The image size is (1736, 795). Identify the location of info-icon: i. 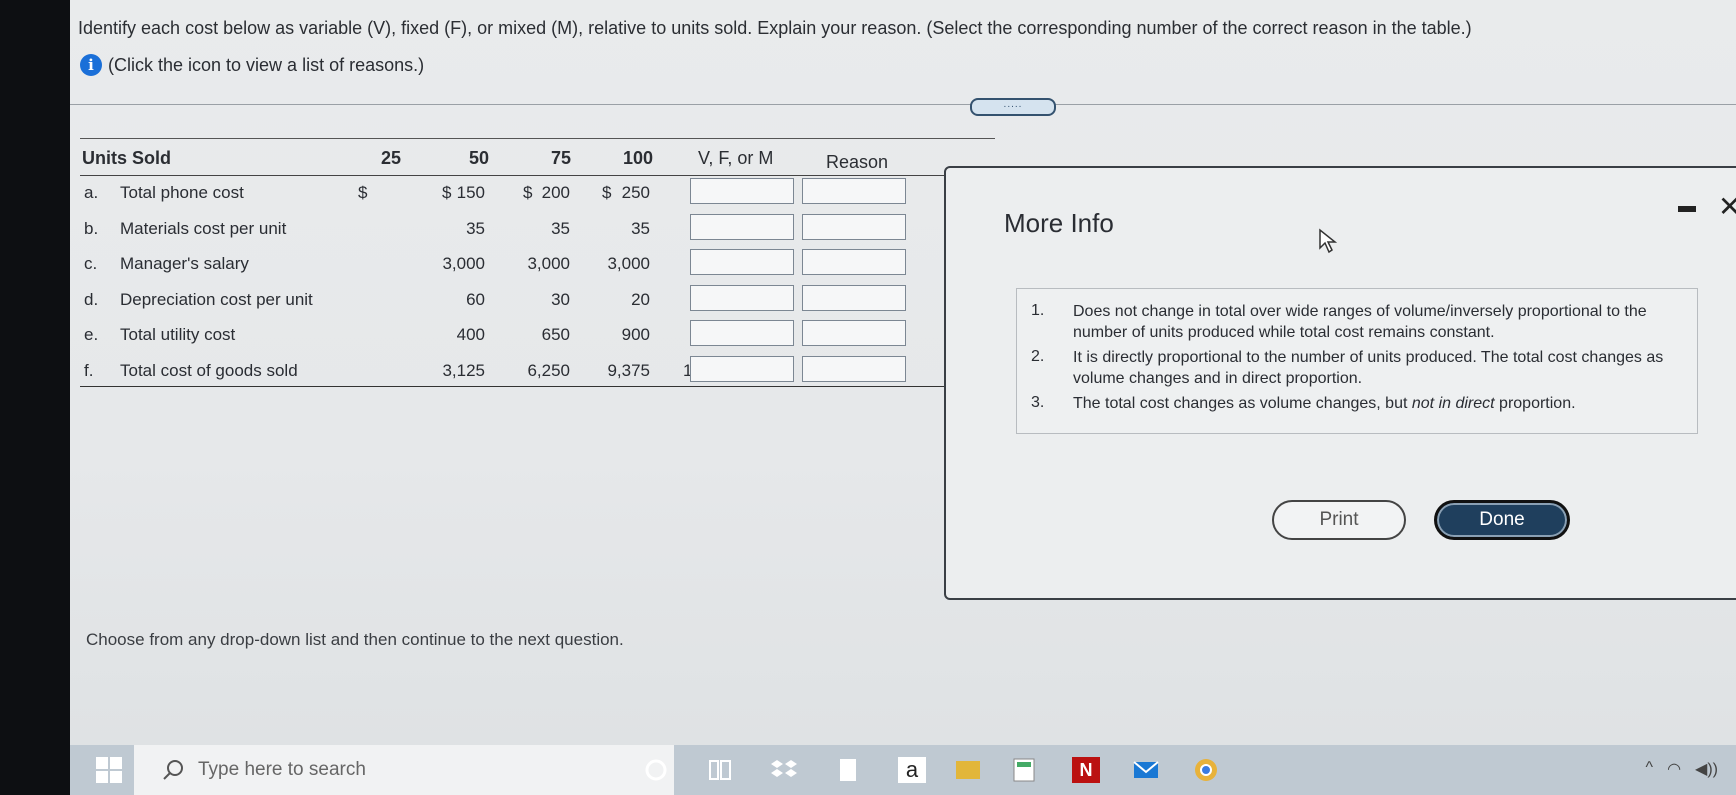
(91, 65).